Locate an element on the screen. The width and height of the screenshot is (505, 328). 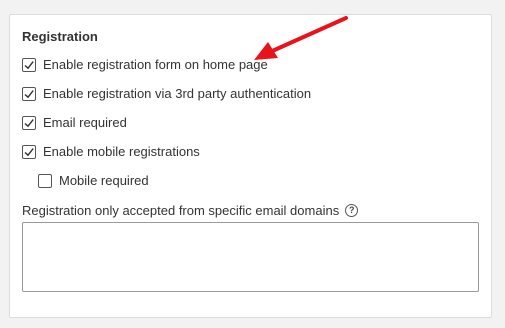
option-label: Enable registration form on home page is located at coordinates (155, 64).